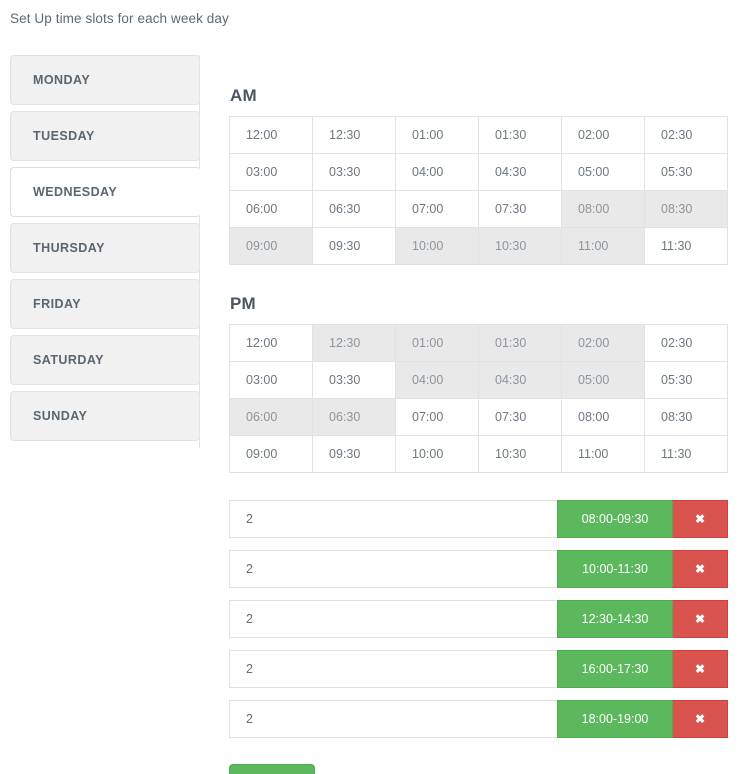 Image resolution: width=739 pixels, height=774 pixels. I want to click on weekday-tab-label: SATURDAY, so click(68, 360).